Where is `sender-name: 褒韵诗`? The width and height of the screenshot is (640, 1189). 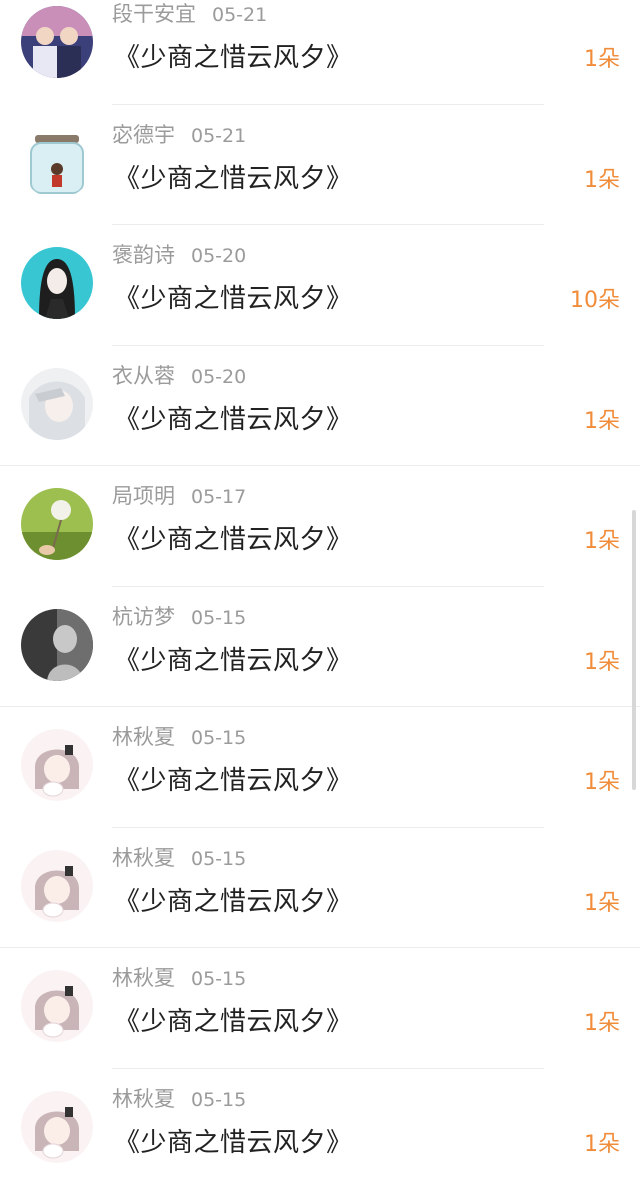
sender-name: 褒韵诗 is located at coordinates (143, 255).